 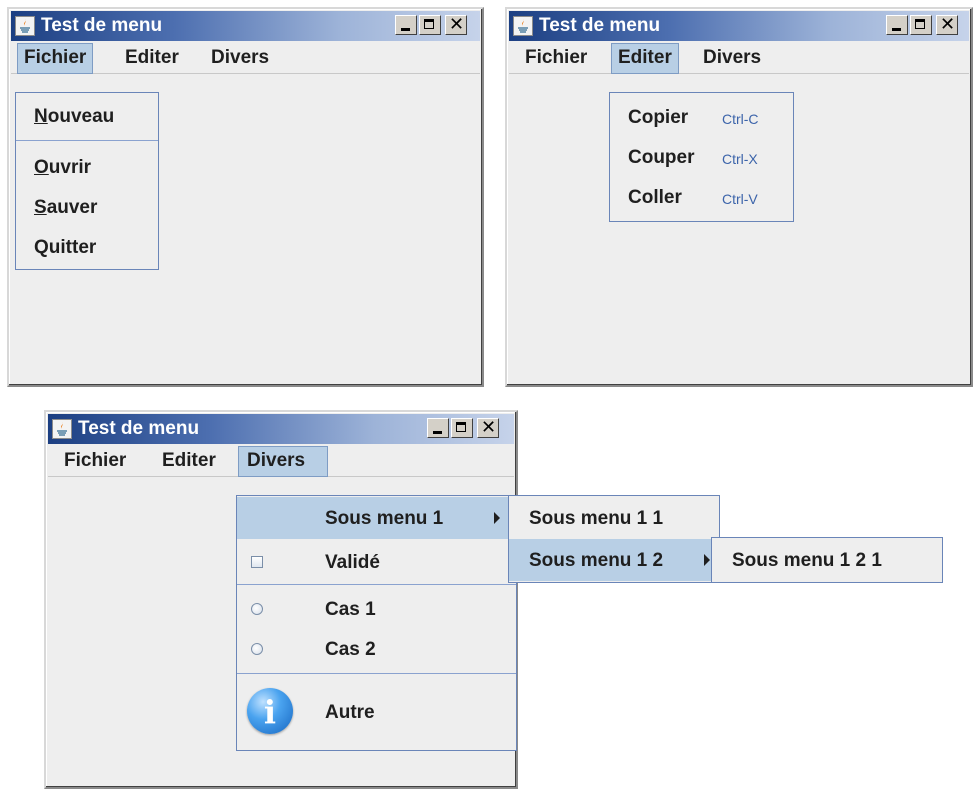 What do you see at coordinates (65, 247) in the screenshot?
I see `menu-item-label: Quitter` at bounding box center [65, 247].